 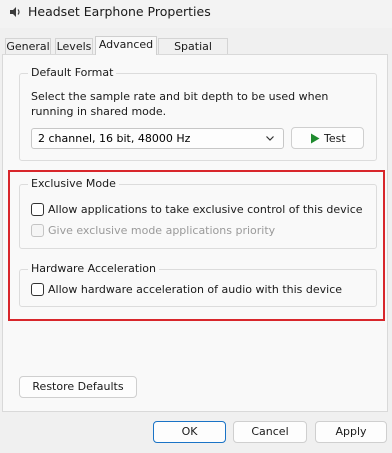 I want to click on apply-button: Apply, so click(x=351, y=432).